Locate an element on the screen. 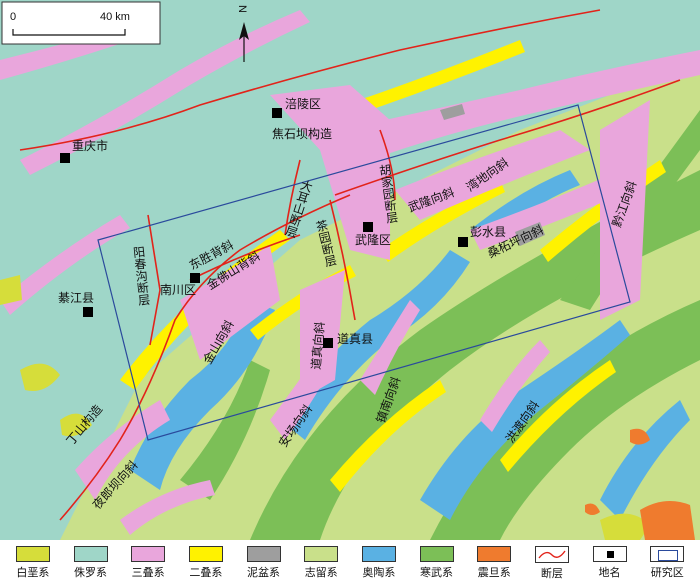 This screenshot has height=581, width=700. study-area-icon is located at coordinates (667, 554).